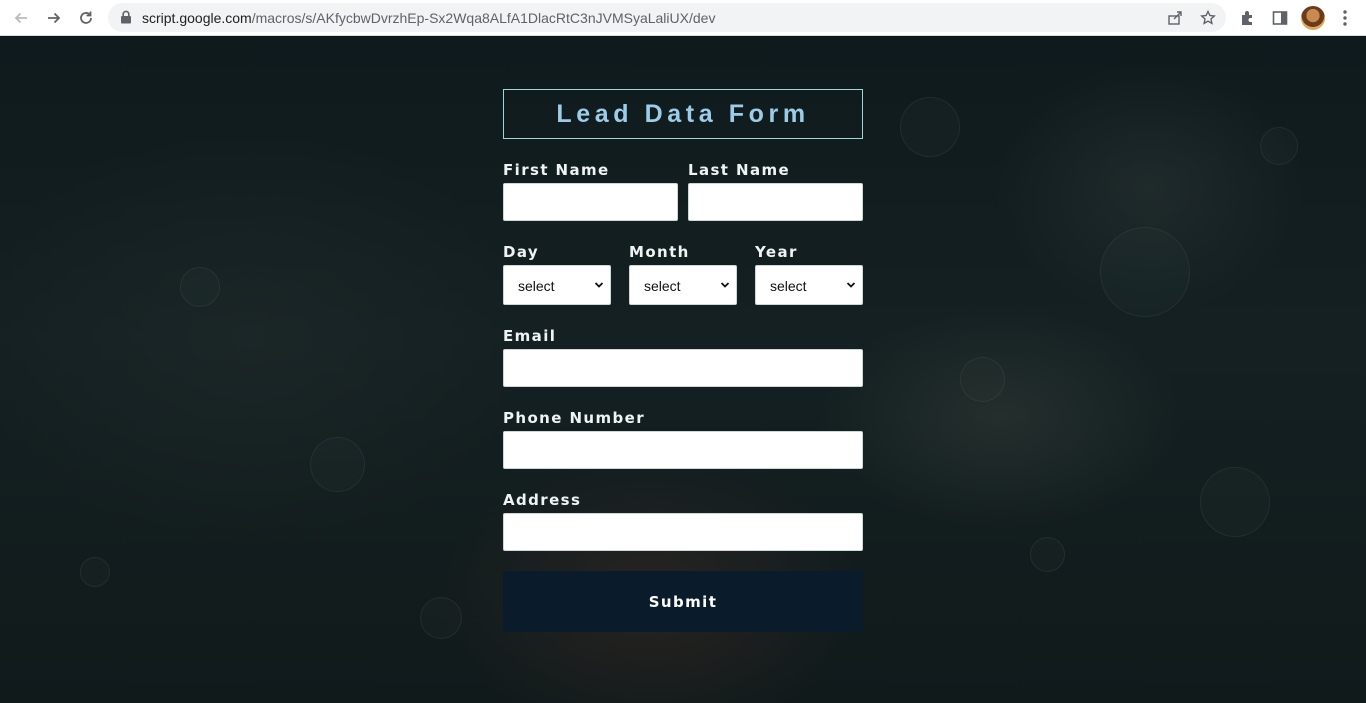  What do you see at coordinates (574, 418) in the screenshot?
I see `phone-number-label: Phone Number` at bounding box center [574, 418].